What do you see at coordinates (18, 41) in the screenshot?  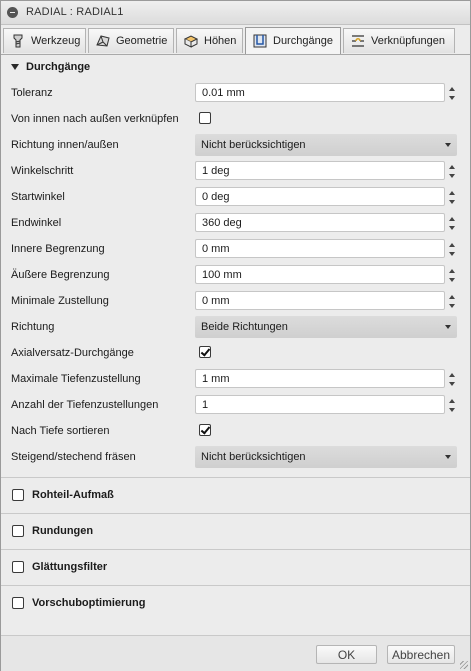 I see `tool-icon` at bounding box center [18, 41].